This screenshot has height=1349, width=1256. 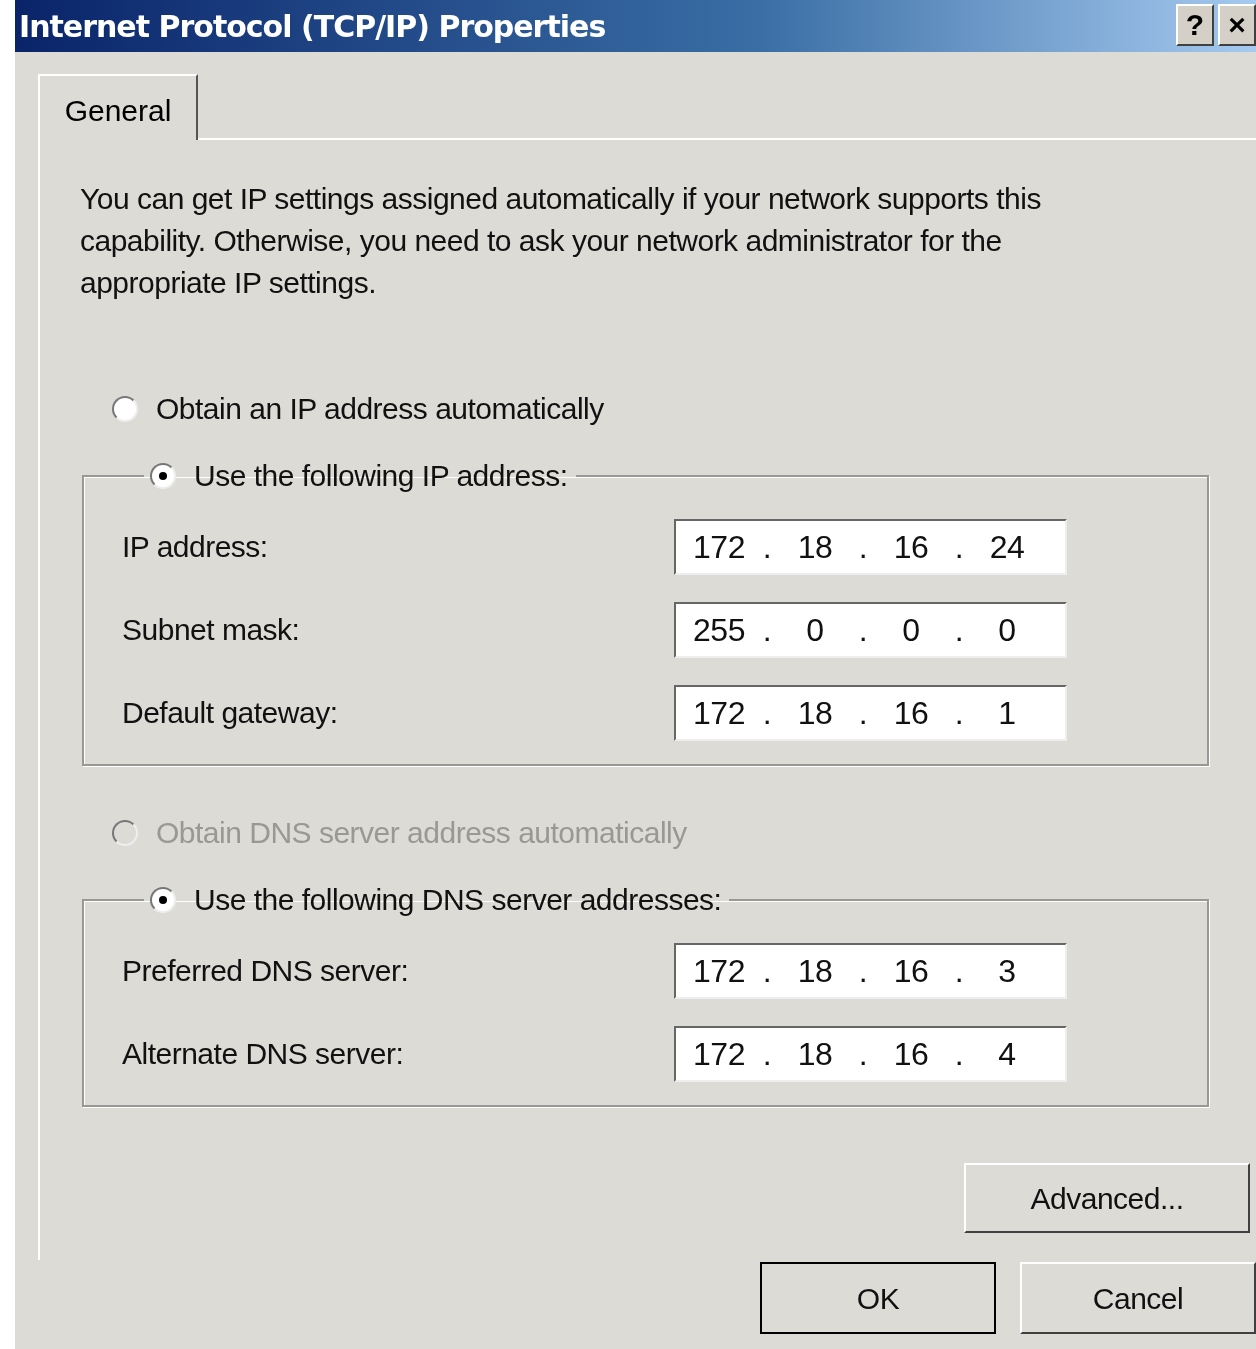 What do you see at coordinates (870, 546) in the screenshot?
I see `ip-address-field: 172 . 18 . 16 . 24` at bounding box center [870, 546].